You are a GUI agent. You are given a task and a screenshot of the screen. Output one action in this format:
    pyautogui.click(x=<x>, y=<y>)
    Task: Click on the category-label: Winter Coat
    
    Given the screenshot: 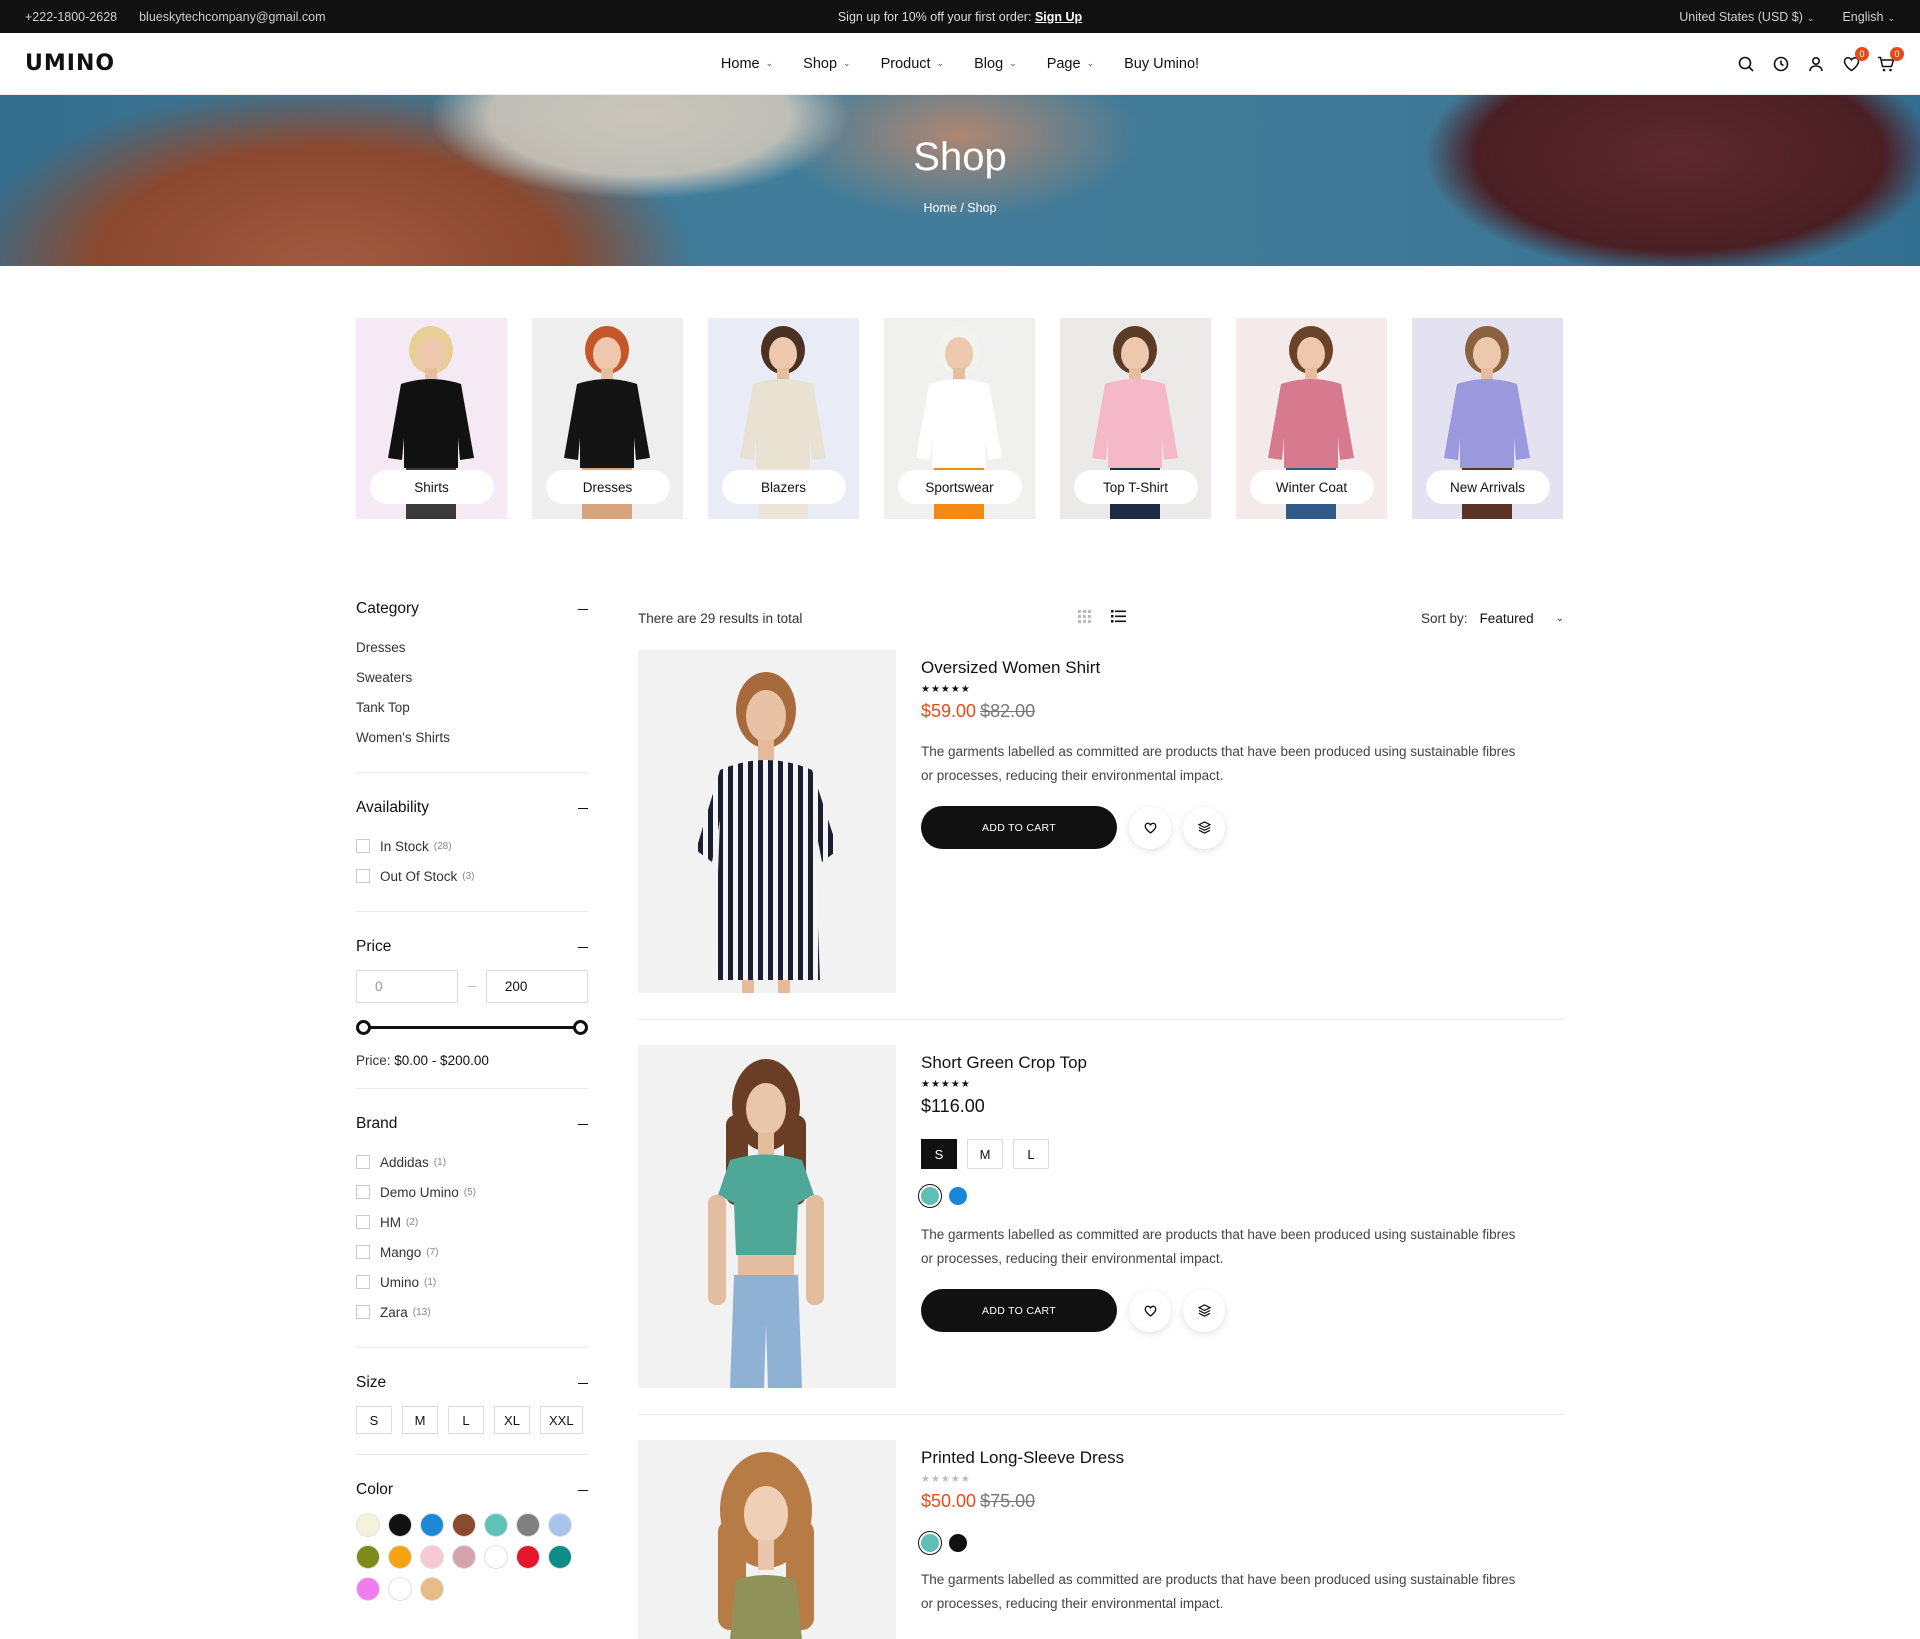 What is the action you would take?
    pyautogui.click(x=1311, y=487)
    